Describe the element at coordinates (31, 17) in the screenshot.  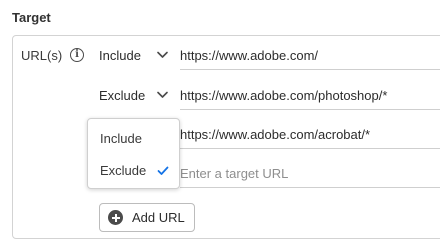
I see `section-title: Target` at that location.